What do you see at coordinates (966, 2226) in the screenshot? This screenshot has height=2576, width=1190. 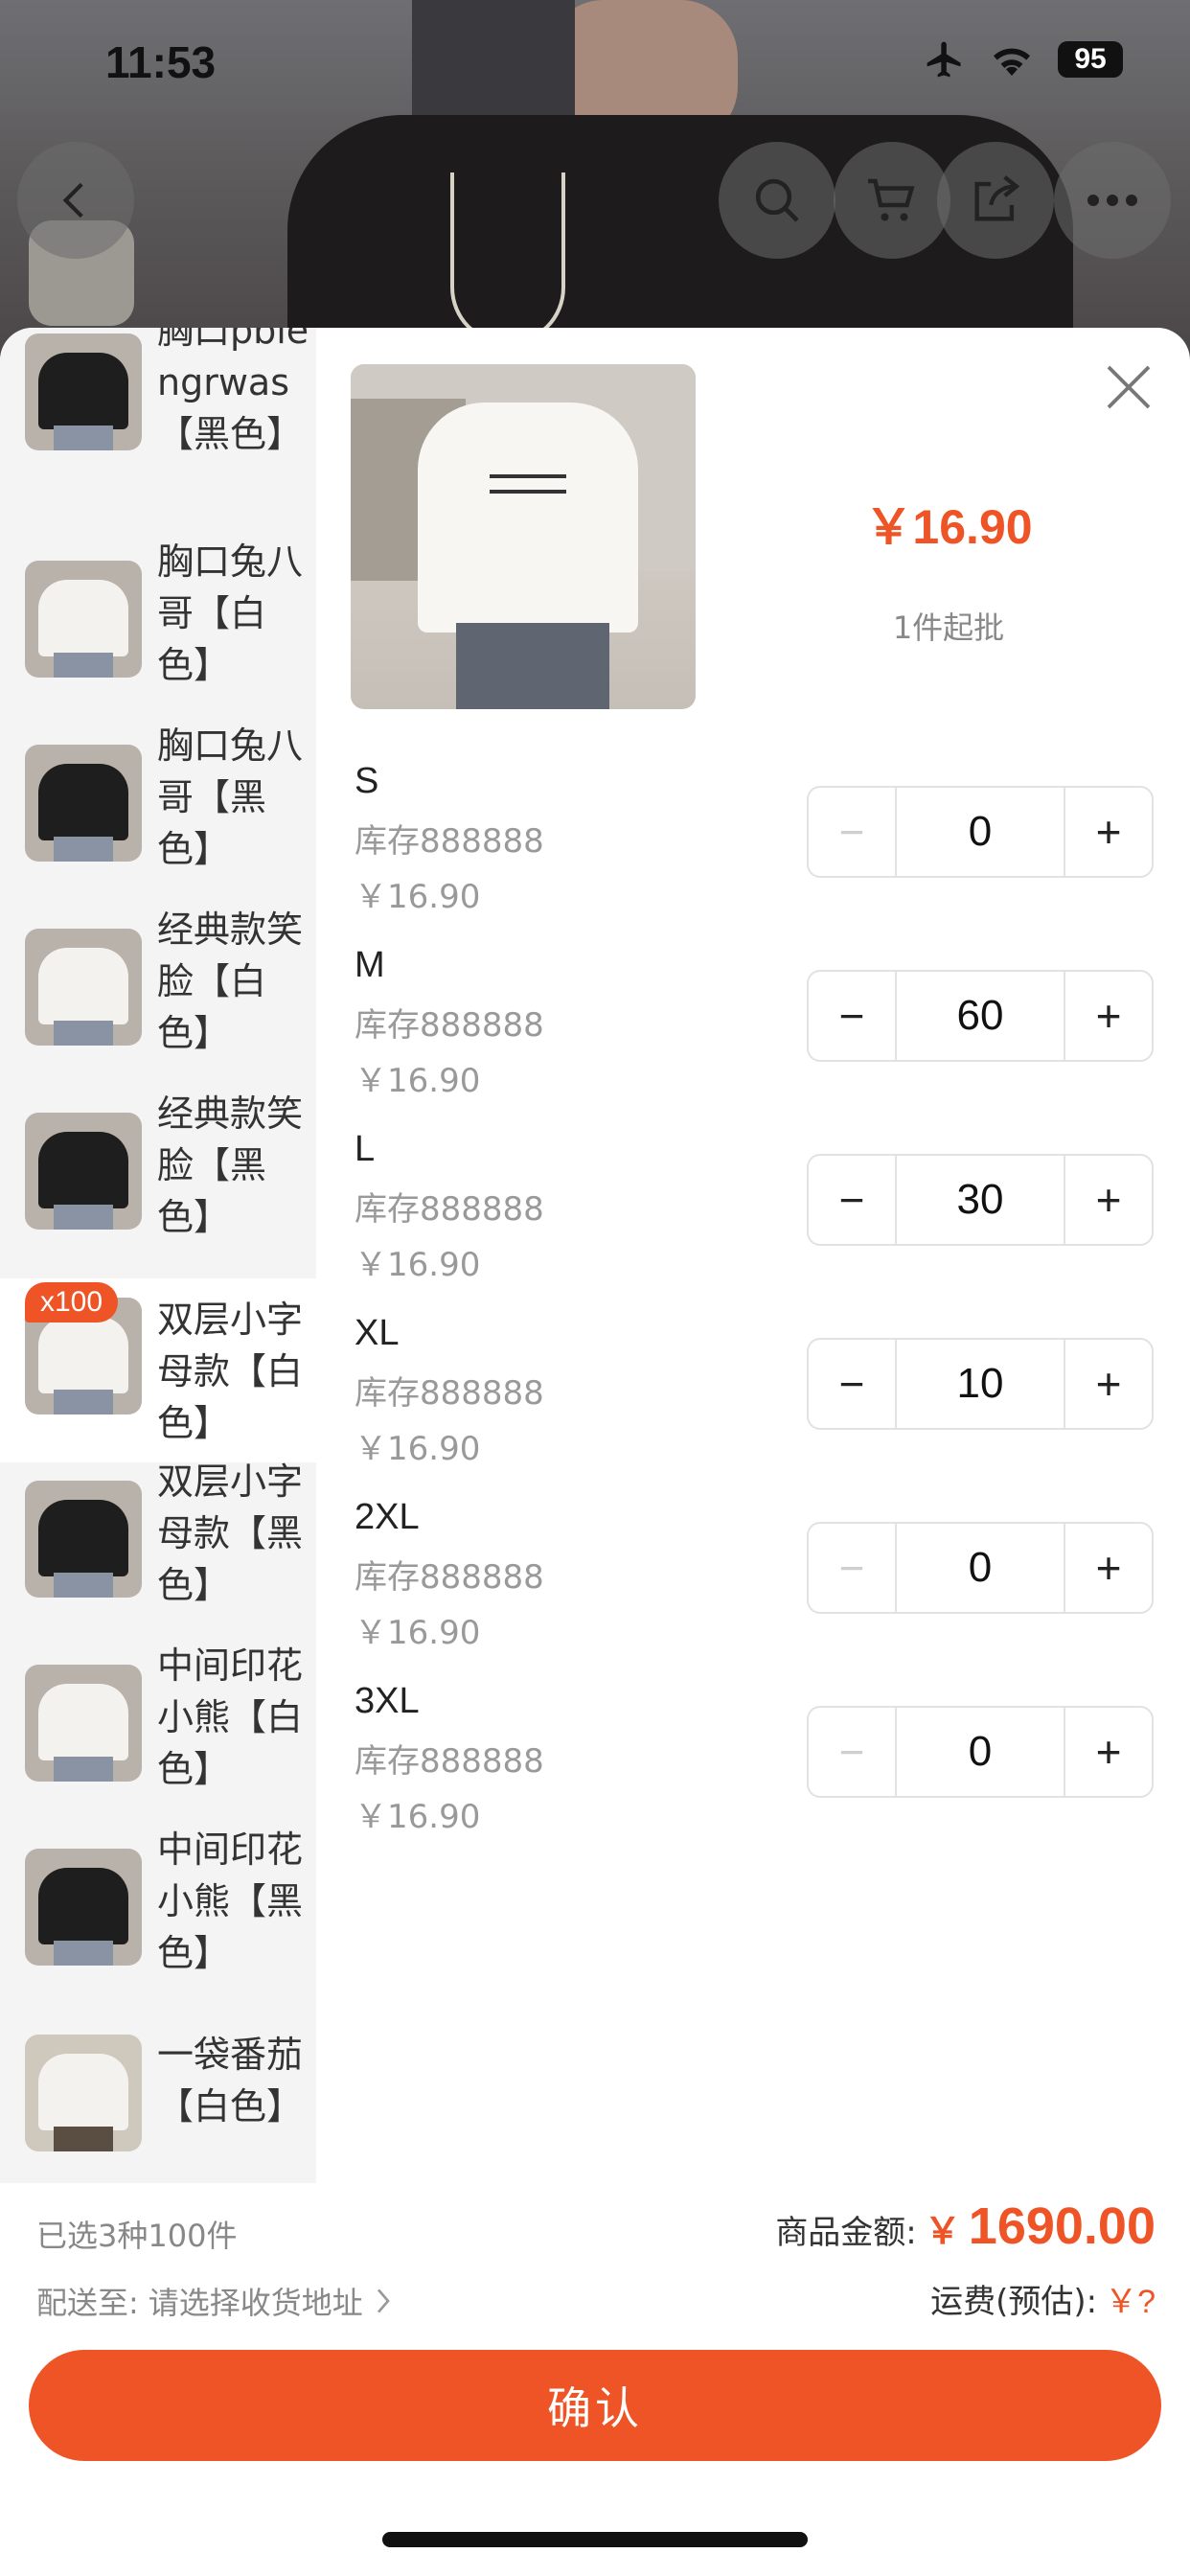 I see `total-amount: 商品金额: ￥ 1690.00` at bounding box center [966, 2226].